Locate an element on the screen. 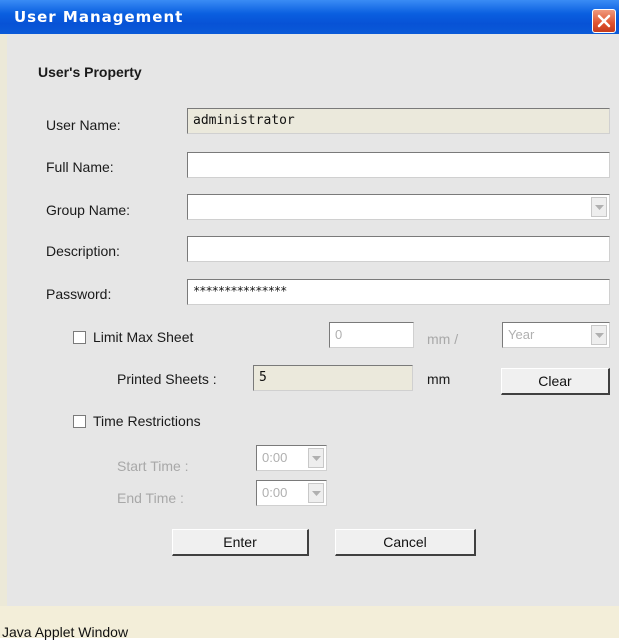  full-name-label: Full Name: is located at coordinates (80, 167).